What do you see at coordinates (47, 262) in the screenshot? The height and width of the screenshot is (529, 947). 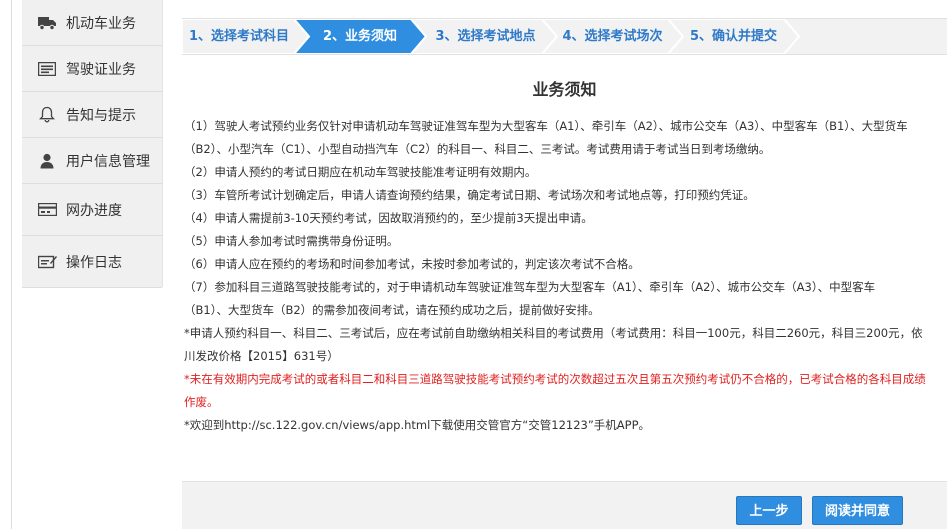 I see `log-icon` at bounding box center [47, 262].